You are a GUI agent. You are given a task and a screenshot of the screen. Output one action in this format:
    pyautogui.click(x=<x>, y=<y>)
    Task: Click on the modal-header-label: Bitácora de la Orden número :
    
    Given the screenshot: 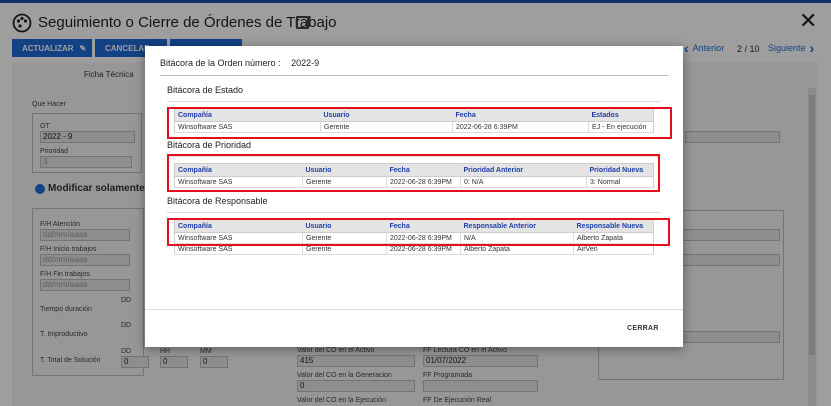 What is the action you would take?
    pyautogui.click(x=220, y=63)
    